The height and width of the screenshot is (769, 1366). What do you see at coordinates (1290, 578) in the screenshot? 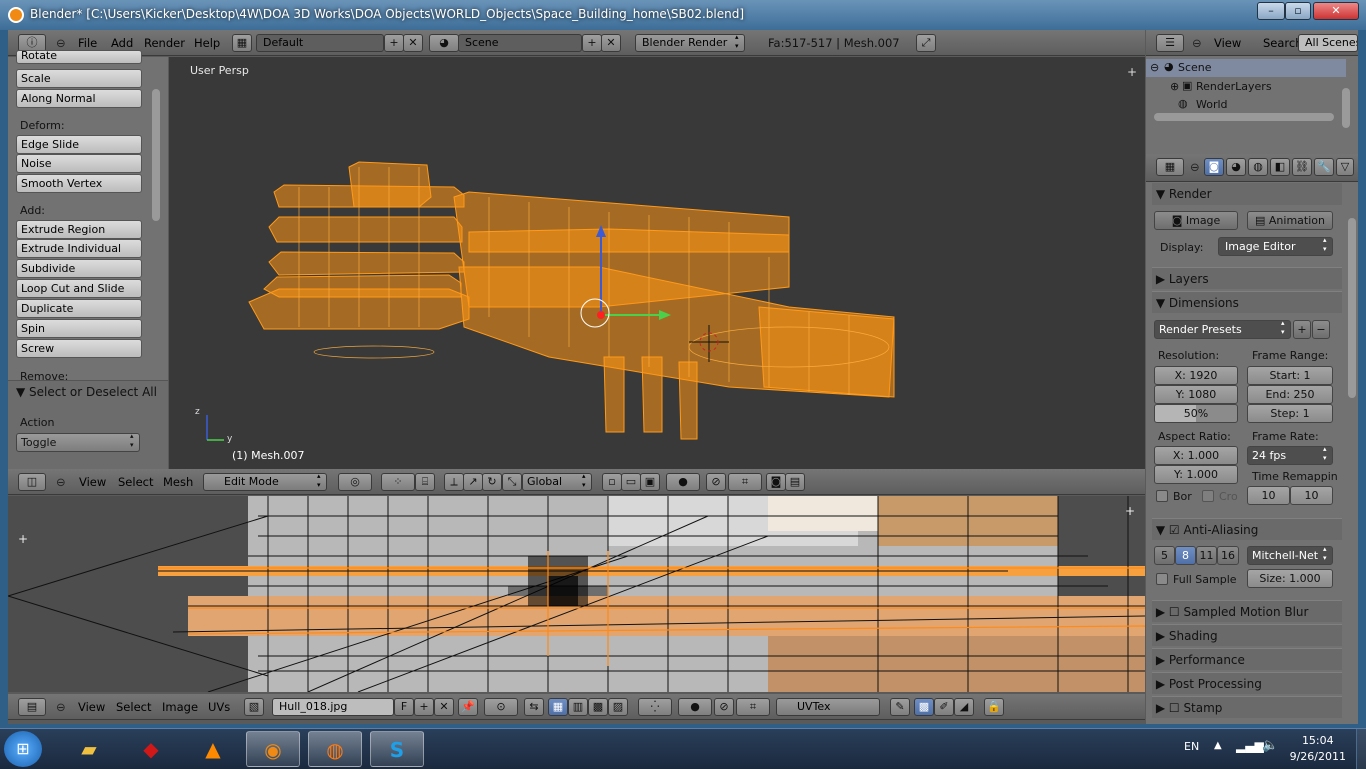
I see `filter-size-field: Size: 1.000` at bounding box center [1290, 578].